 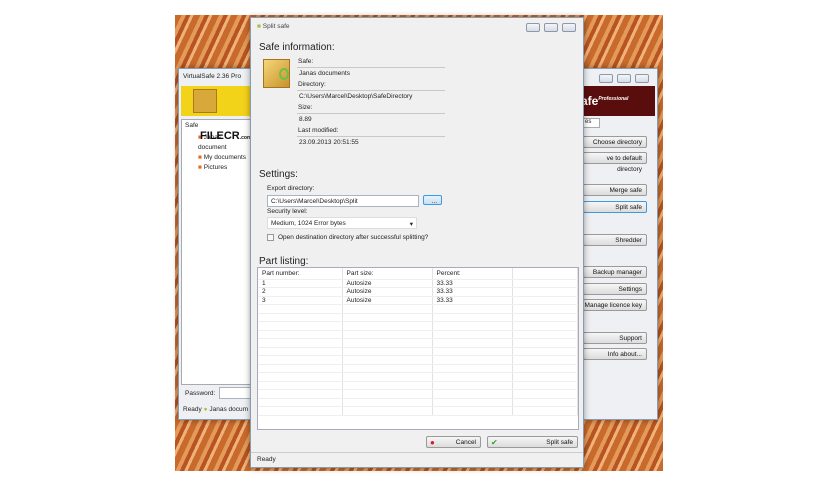 What do you see at coordinates (615, 338) in the screenshot?
I see `support-button: Support` at bounding box center [615, 338].